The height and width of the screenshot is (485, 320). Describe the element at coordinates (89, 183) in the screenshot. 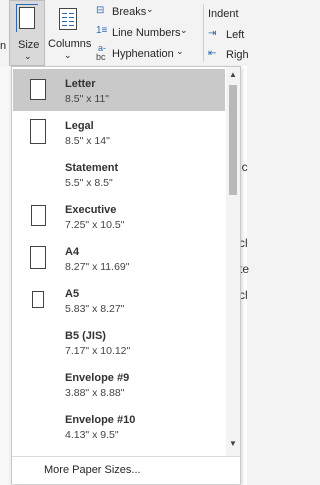

I see `paper-size-dims: 5.5" x 8.5"` at that location.